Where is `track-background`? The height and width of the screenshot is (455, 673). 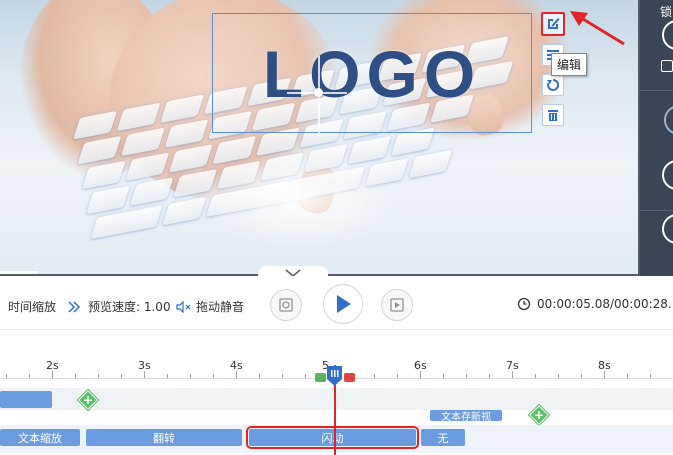
track-background is located at coordinates (336, 399).